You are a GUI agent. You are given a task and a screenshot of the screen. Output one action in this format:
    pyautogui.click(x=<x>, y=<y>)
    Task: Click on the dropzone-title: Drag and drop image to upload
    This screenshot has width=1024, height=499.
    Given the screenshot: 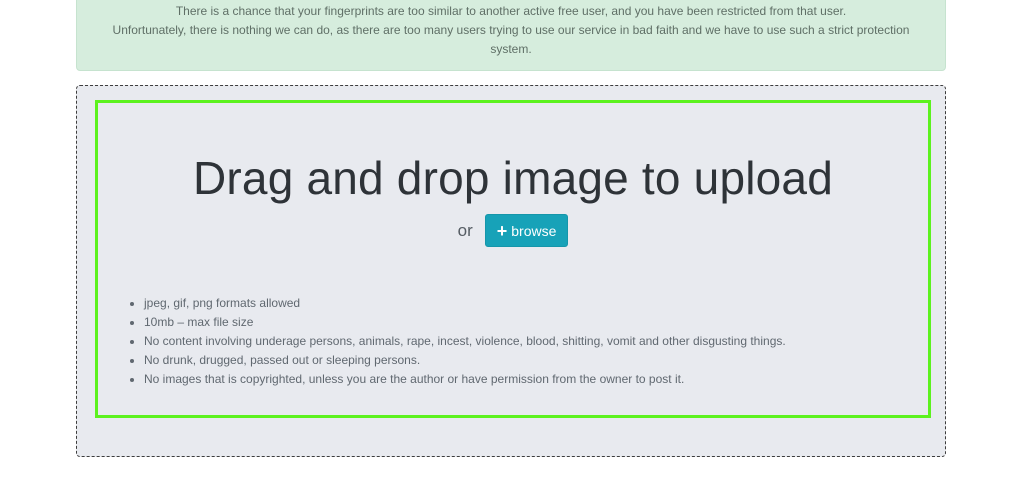 What is the action you would take?
    pyautogui.click(x=512, y=178)
    